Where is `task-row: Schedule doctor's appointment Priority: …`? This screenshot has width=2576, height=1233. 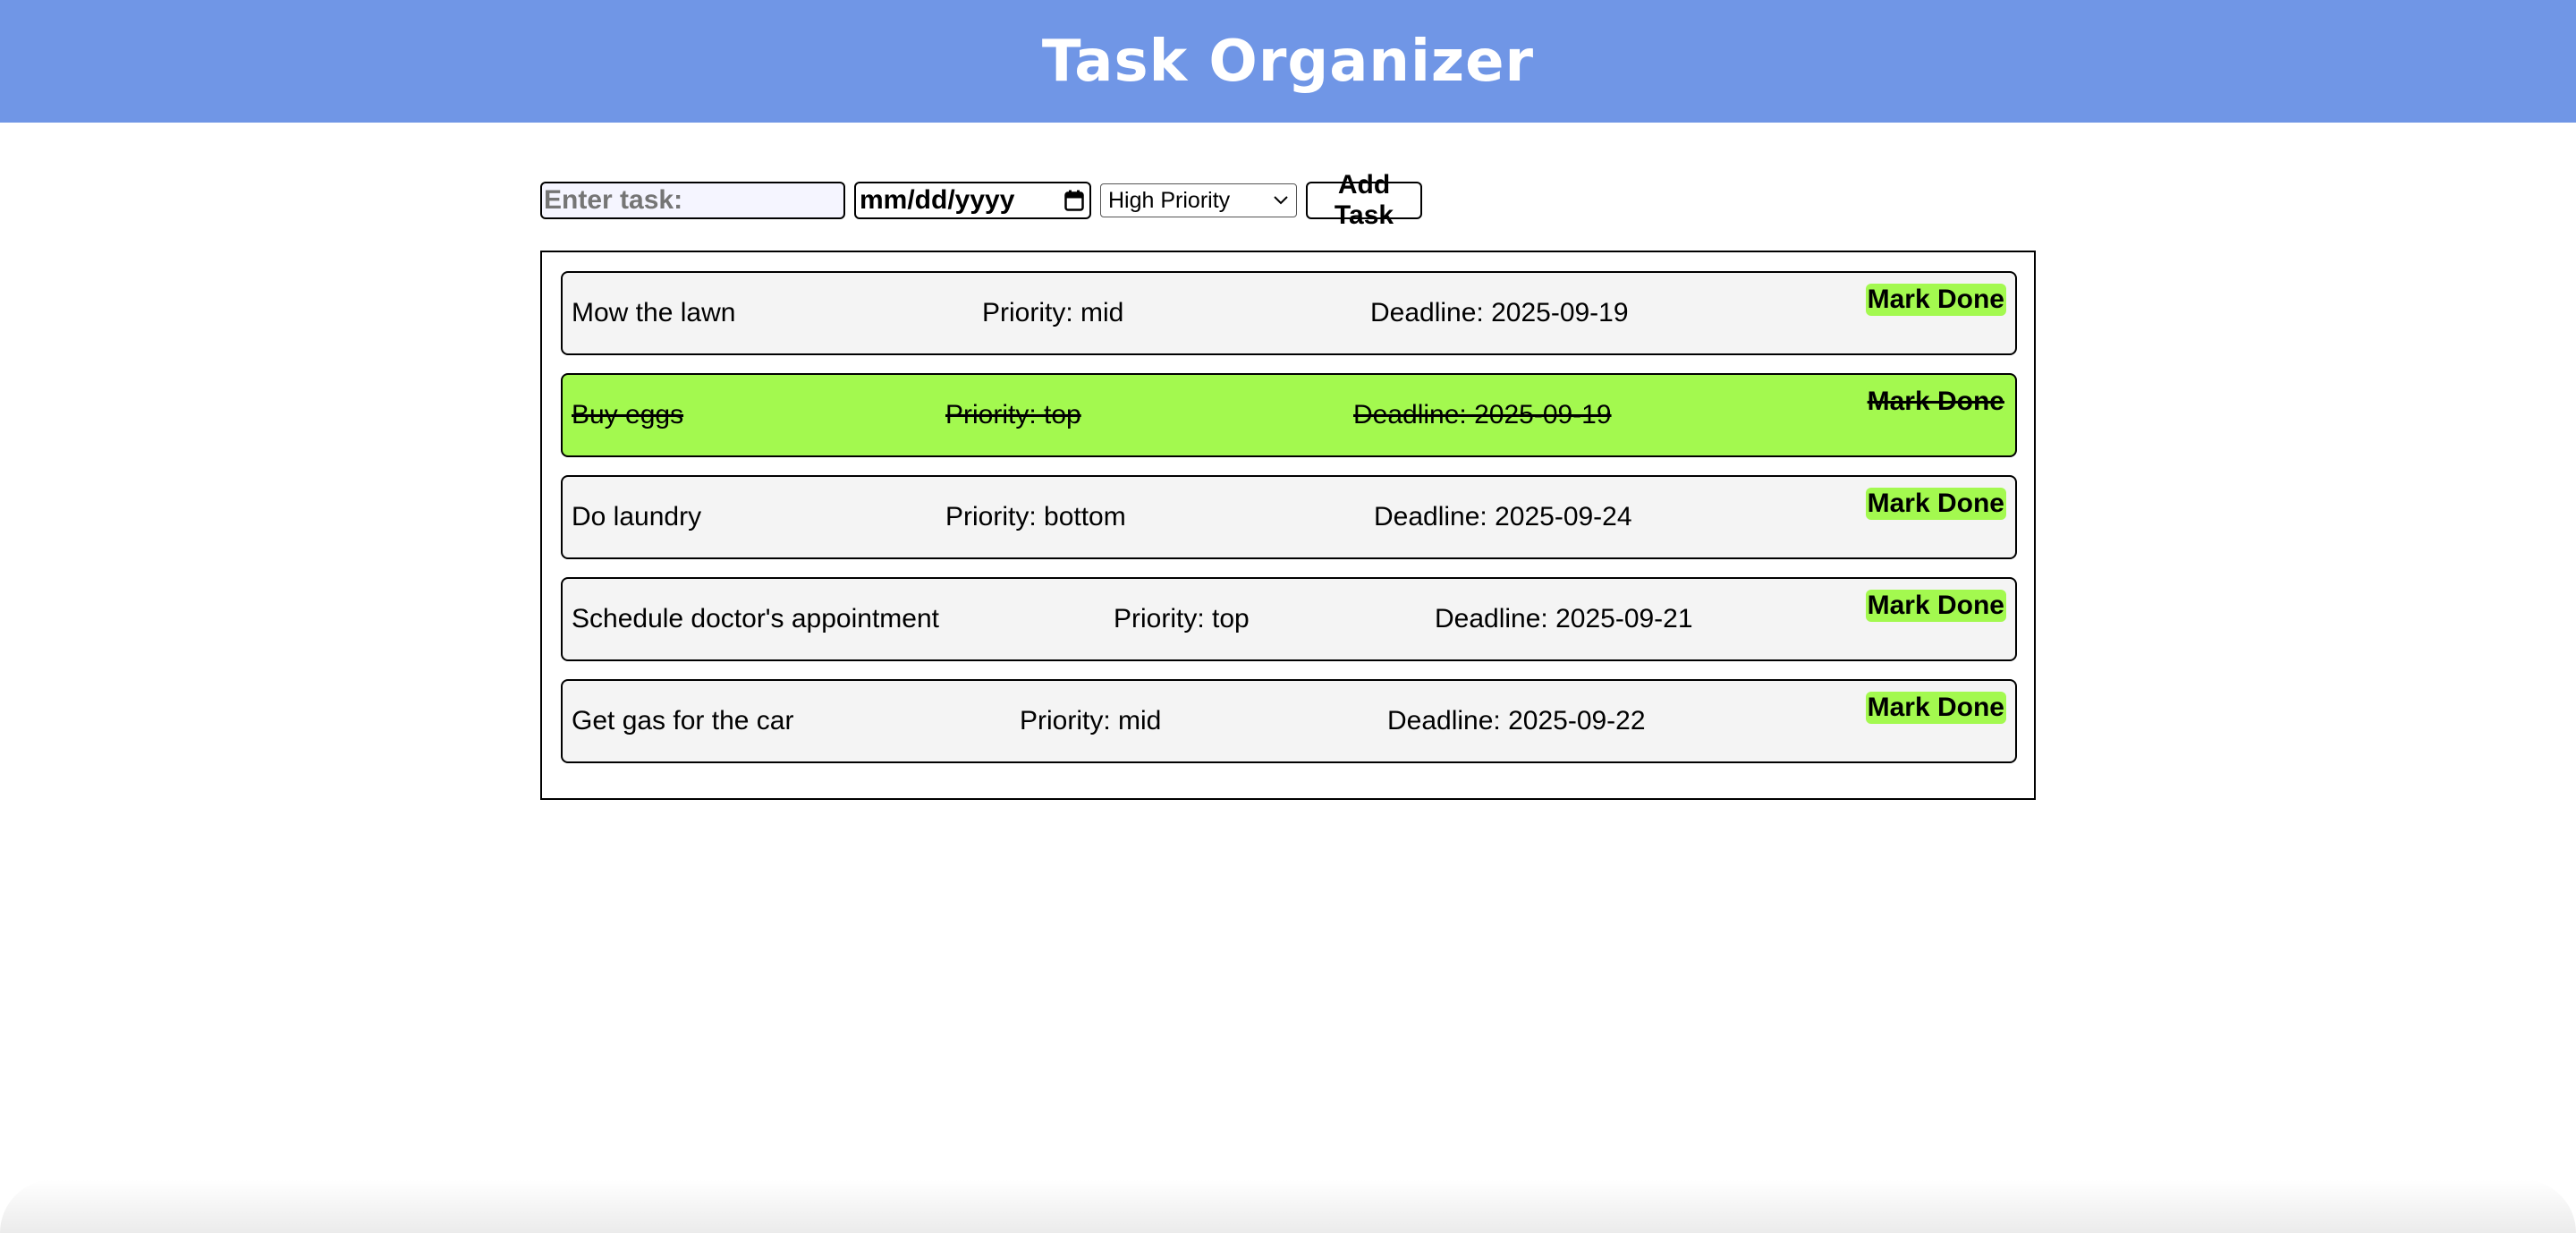 task-row: Schedule doctor's appointment Priority: … is located at coordinates (1289, 619).